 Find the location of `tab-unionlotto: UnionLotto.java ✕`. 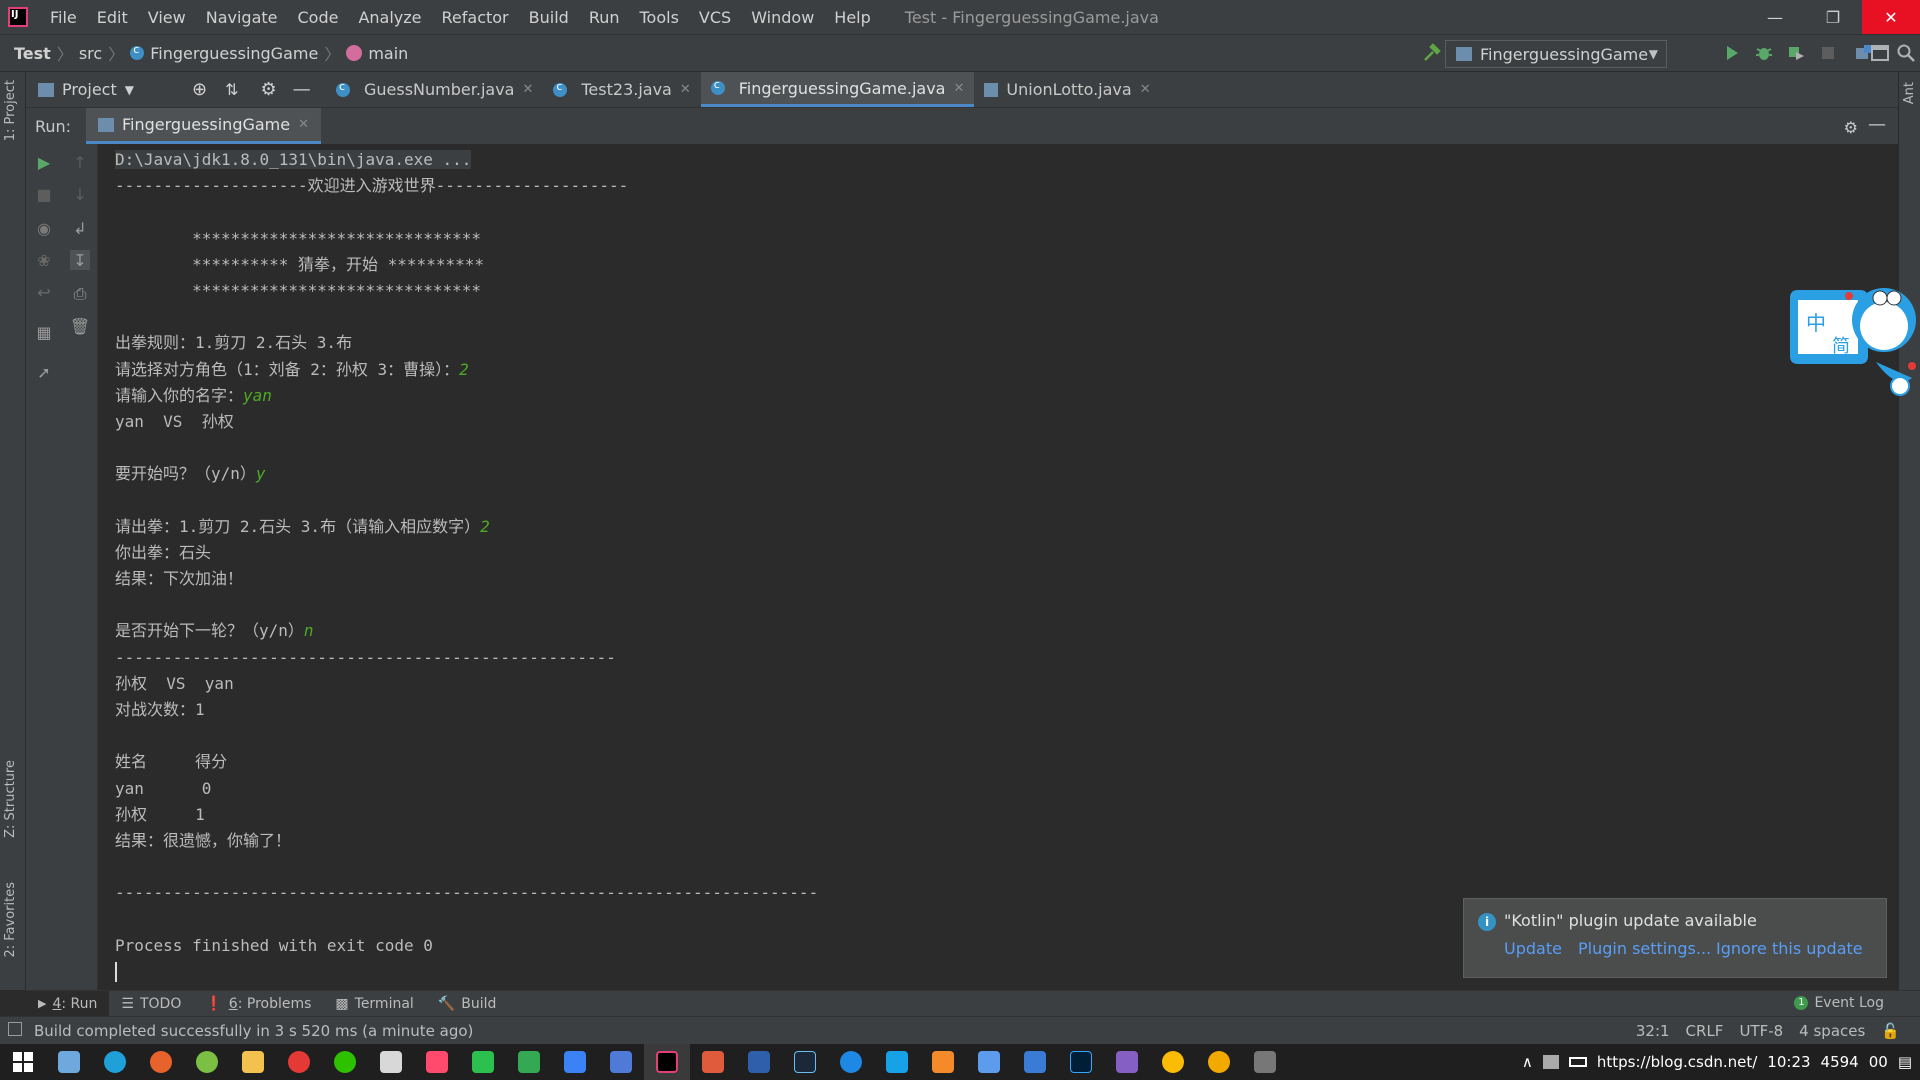

tab-unionlotto: UnionLotto.java ✕ is located at coordinates (1067, 89).